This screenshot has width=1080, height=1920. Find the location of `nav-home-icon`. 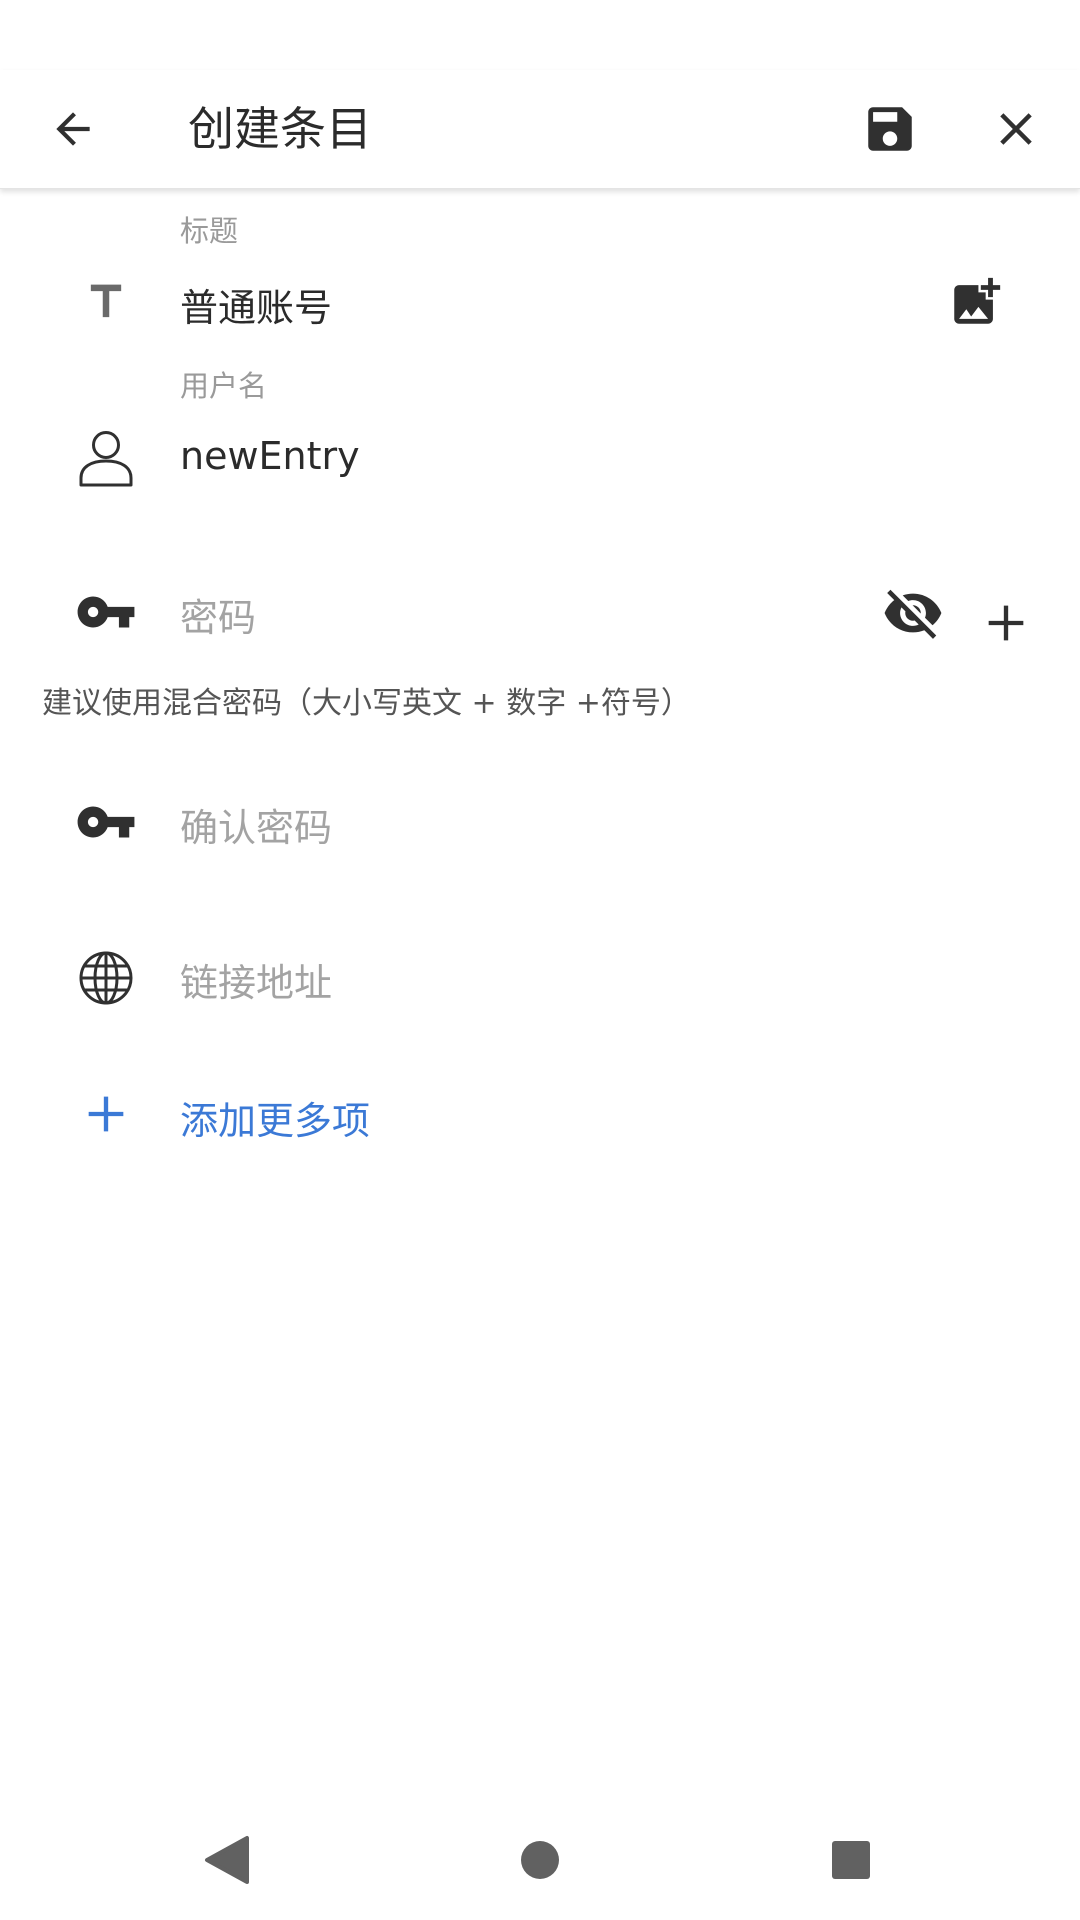

nav-home-icon is located at coordinates (540, 1860).